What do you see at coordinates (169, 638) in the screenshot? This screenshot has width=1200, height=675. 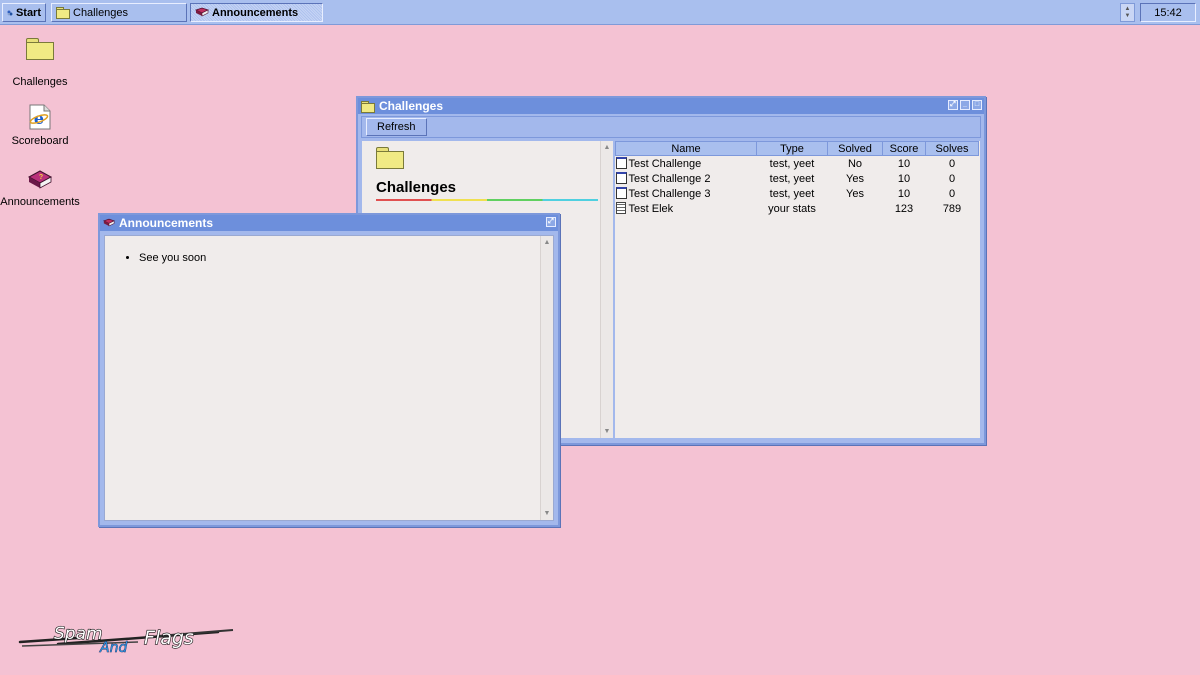 I see `logo-text-flags: Flags` at bounding box center [169, 638].